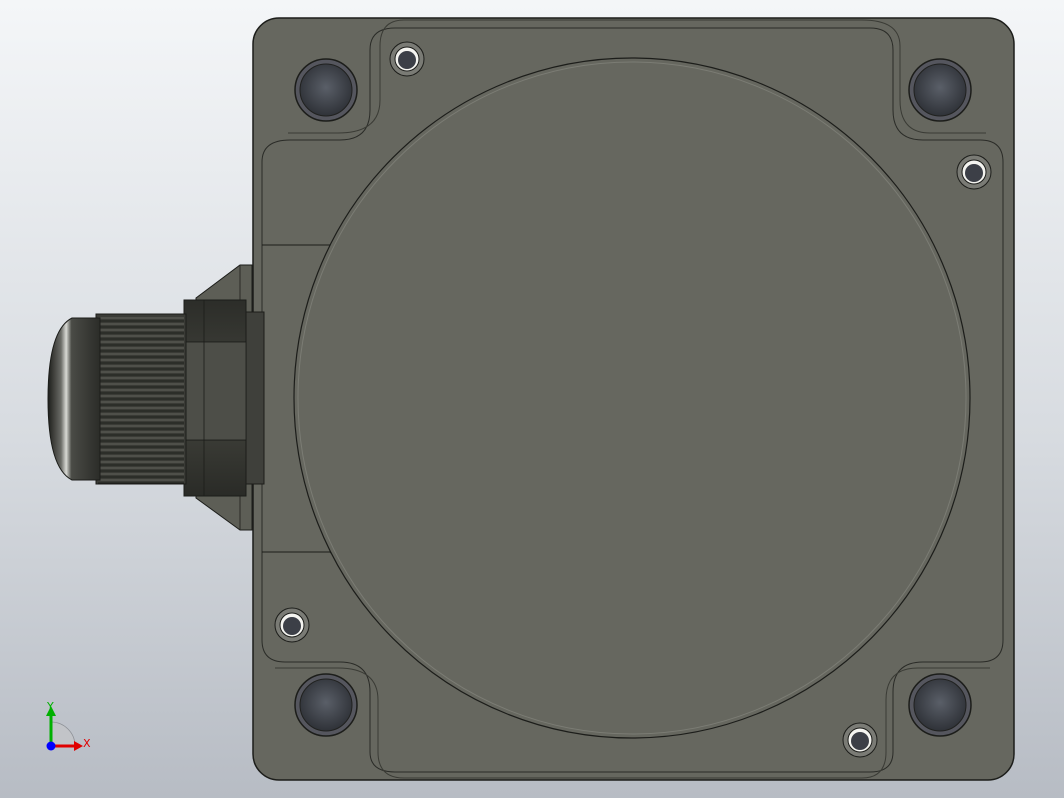 The image size is (1064, 798). What do you see at coordinates (156, 398) in the screenshot?
I see `cable-gland` at bounding box center [156, 398].